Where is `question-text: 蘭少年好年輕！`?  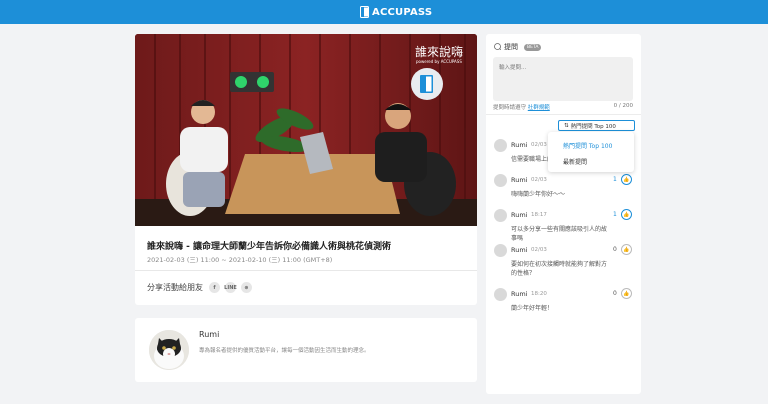
question-text: 蘭少年好年輕！ is located at coordinates (532, 308).